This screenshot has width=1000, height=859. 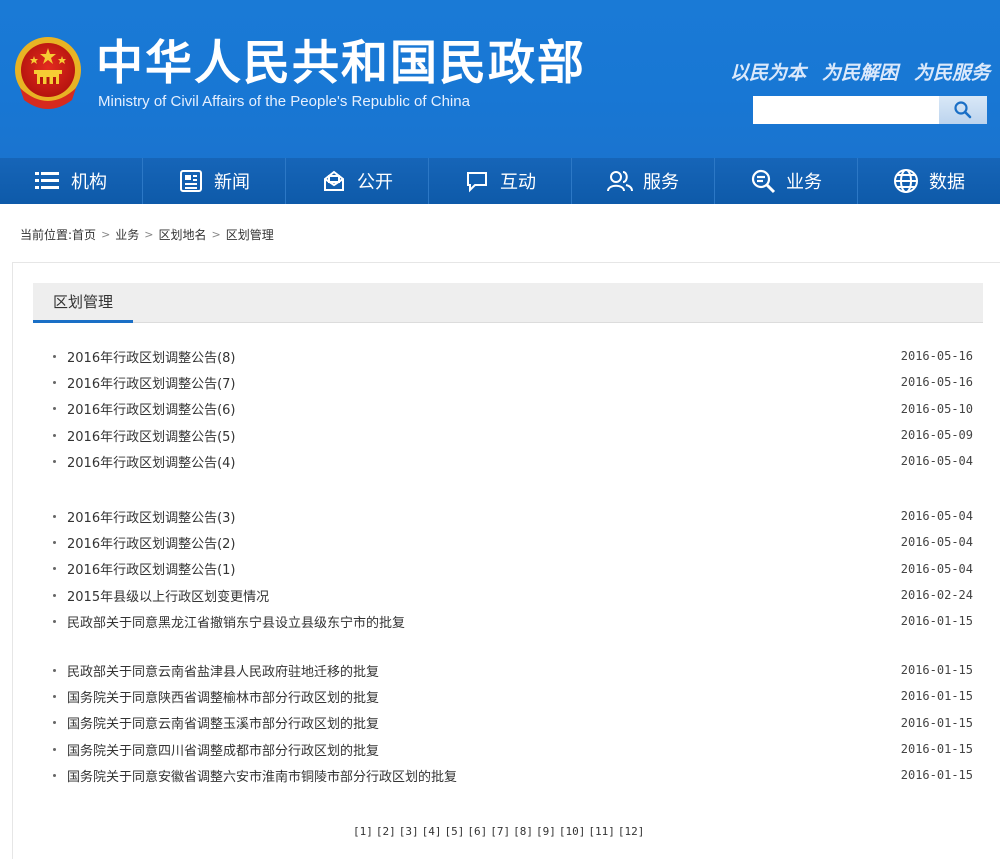 I want to click on list-item: 2015年县级以上行政区划变更情况 2016-02-24, so click(x=513, y=595).